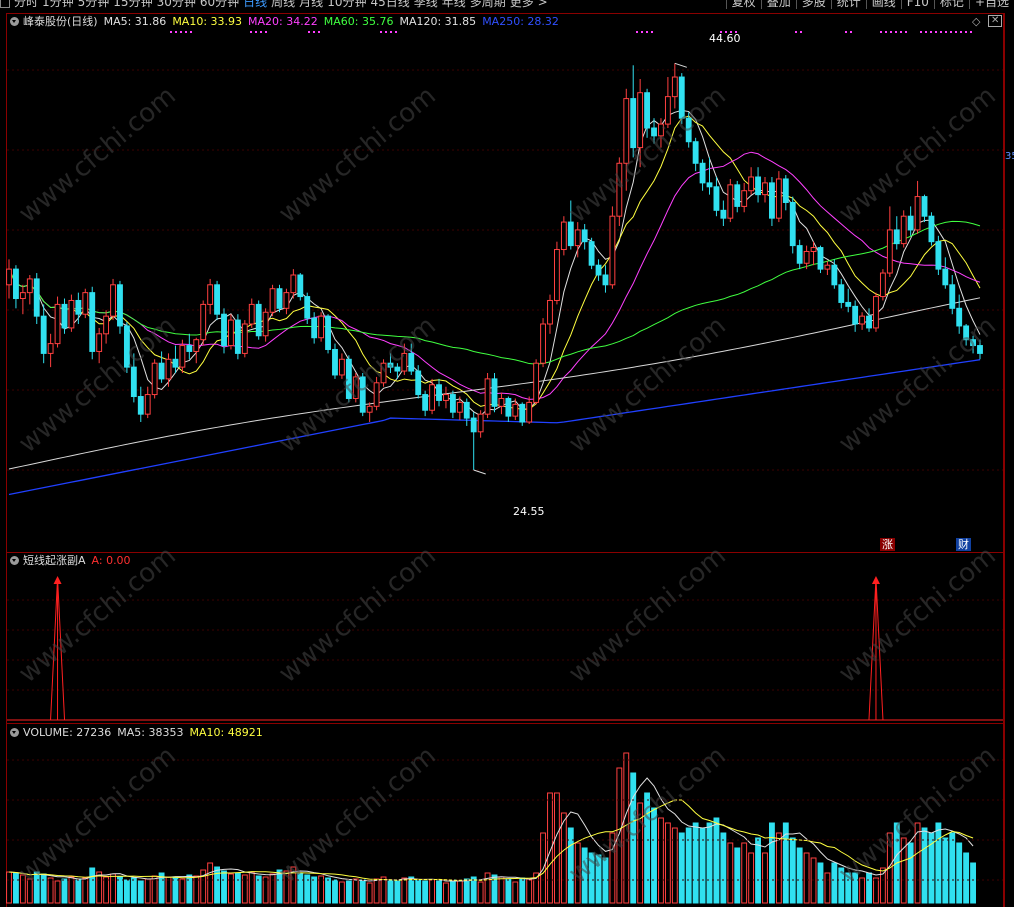  What do you see at coordinates (73, 561) in the screenshot?
I see `indicator-legend: 短线起涨副A A: 0.00` at bounding box center [73, 561].